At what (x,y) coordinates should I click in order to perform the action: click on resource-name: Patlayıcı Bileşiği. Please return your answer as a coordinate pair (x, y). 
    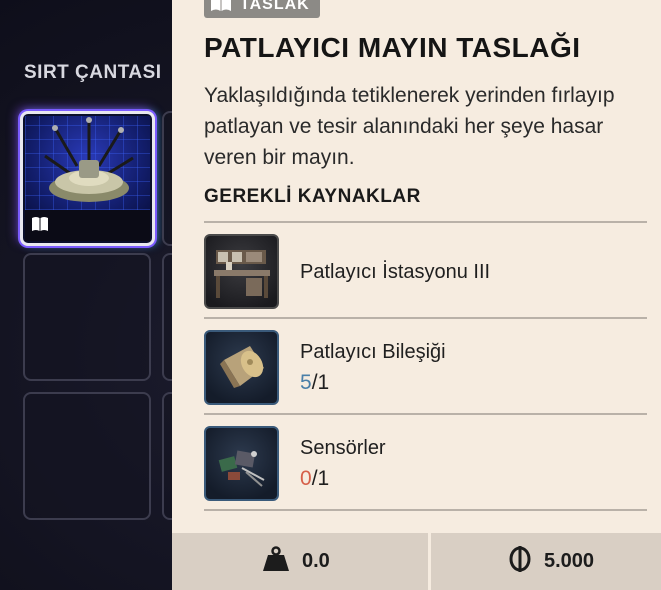
    Looking at the image, I should click on (373, 352).